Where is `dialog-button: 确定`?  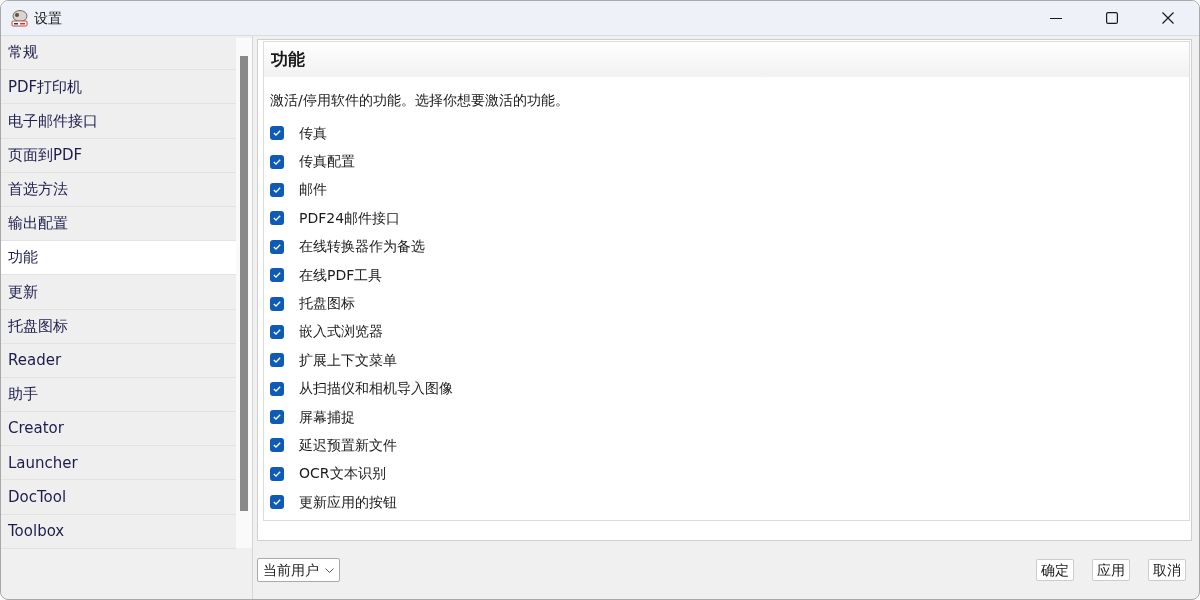
dialog-button: 确定 is located at coordinates (1055, 570).